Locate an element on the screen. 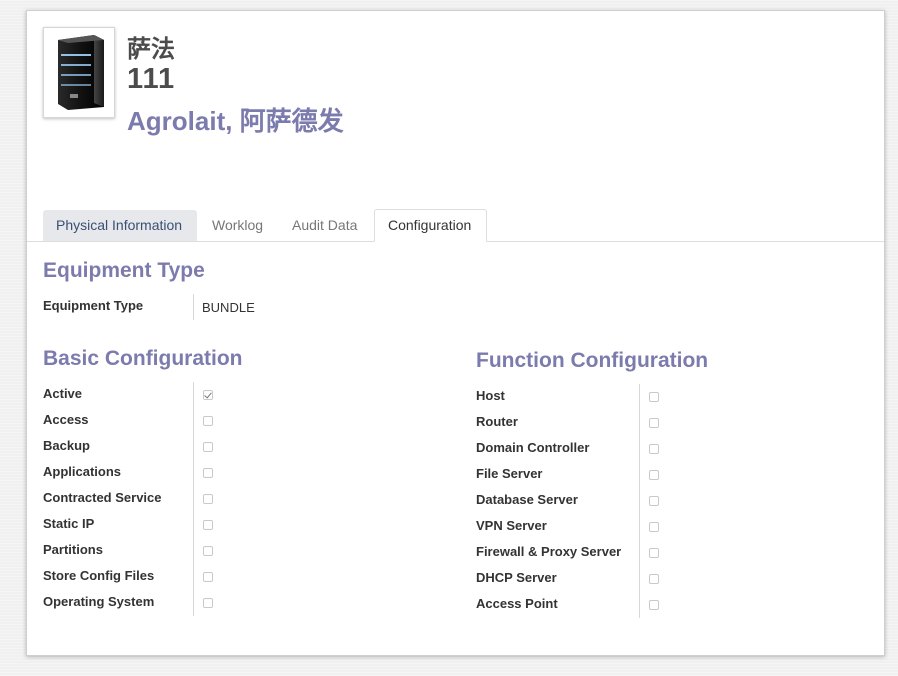 This screenshot has width=898, height=676. router-checkbox is located at coordinates (654, 423).